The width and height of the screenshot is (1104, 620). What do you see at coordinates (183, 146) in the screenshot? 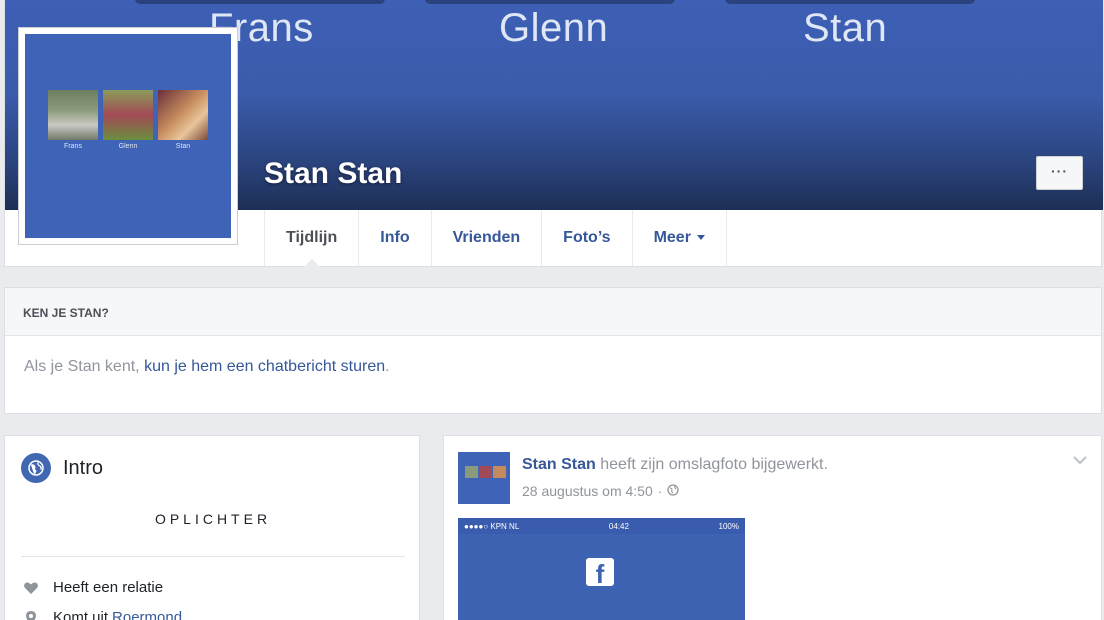
I see `avatar-thumb-label: Stan` at bounding box center [183, 146].